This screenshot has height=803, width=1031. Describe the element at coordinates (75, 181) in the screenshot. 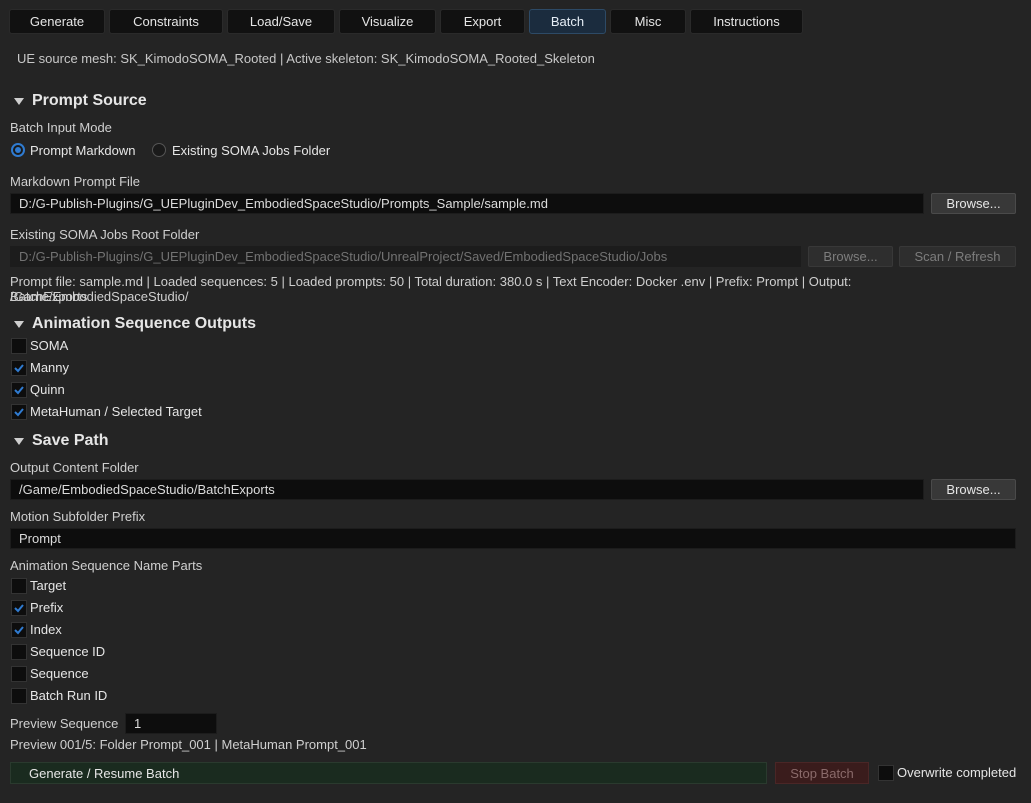

I see `markdown-file-label: Markdown Prompt File` at that location.